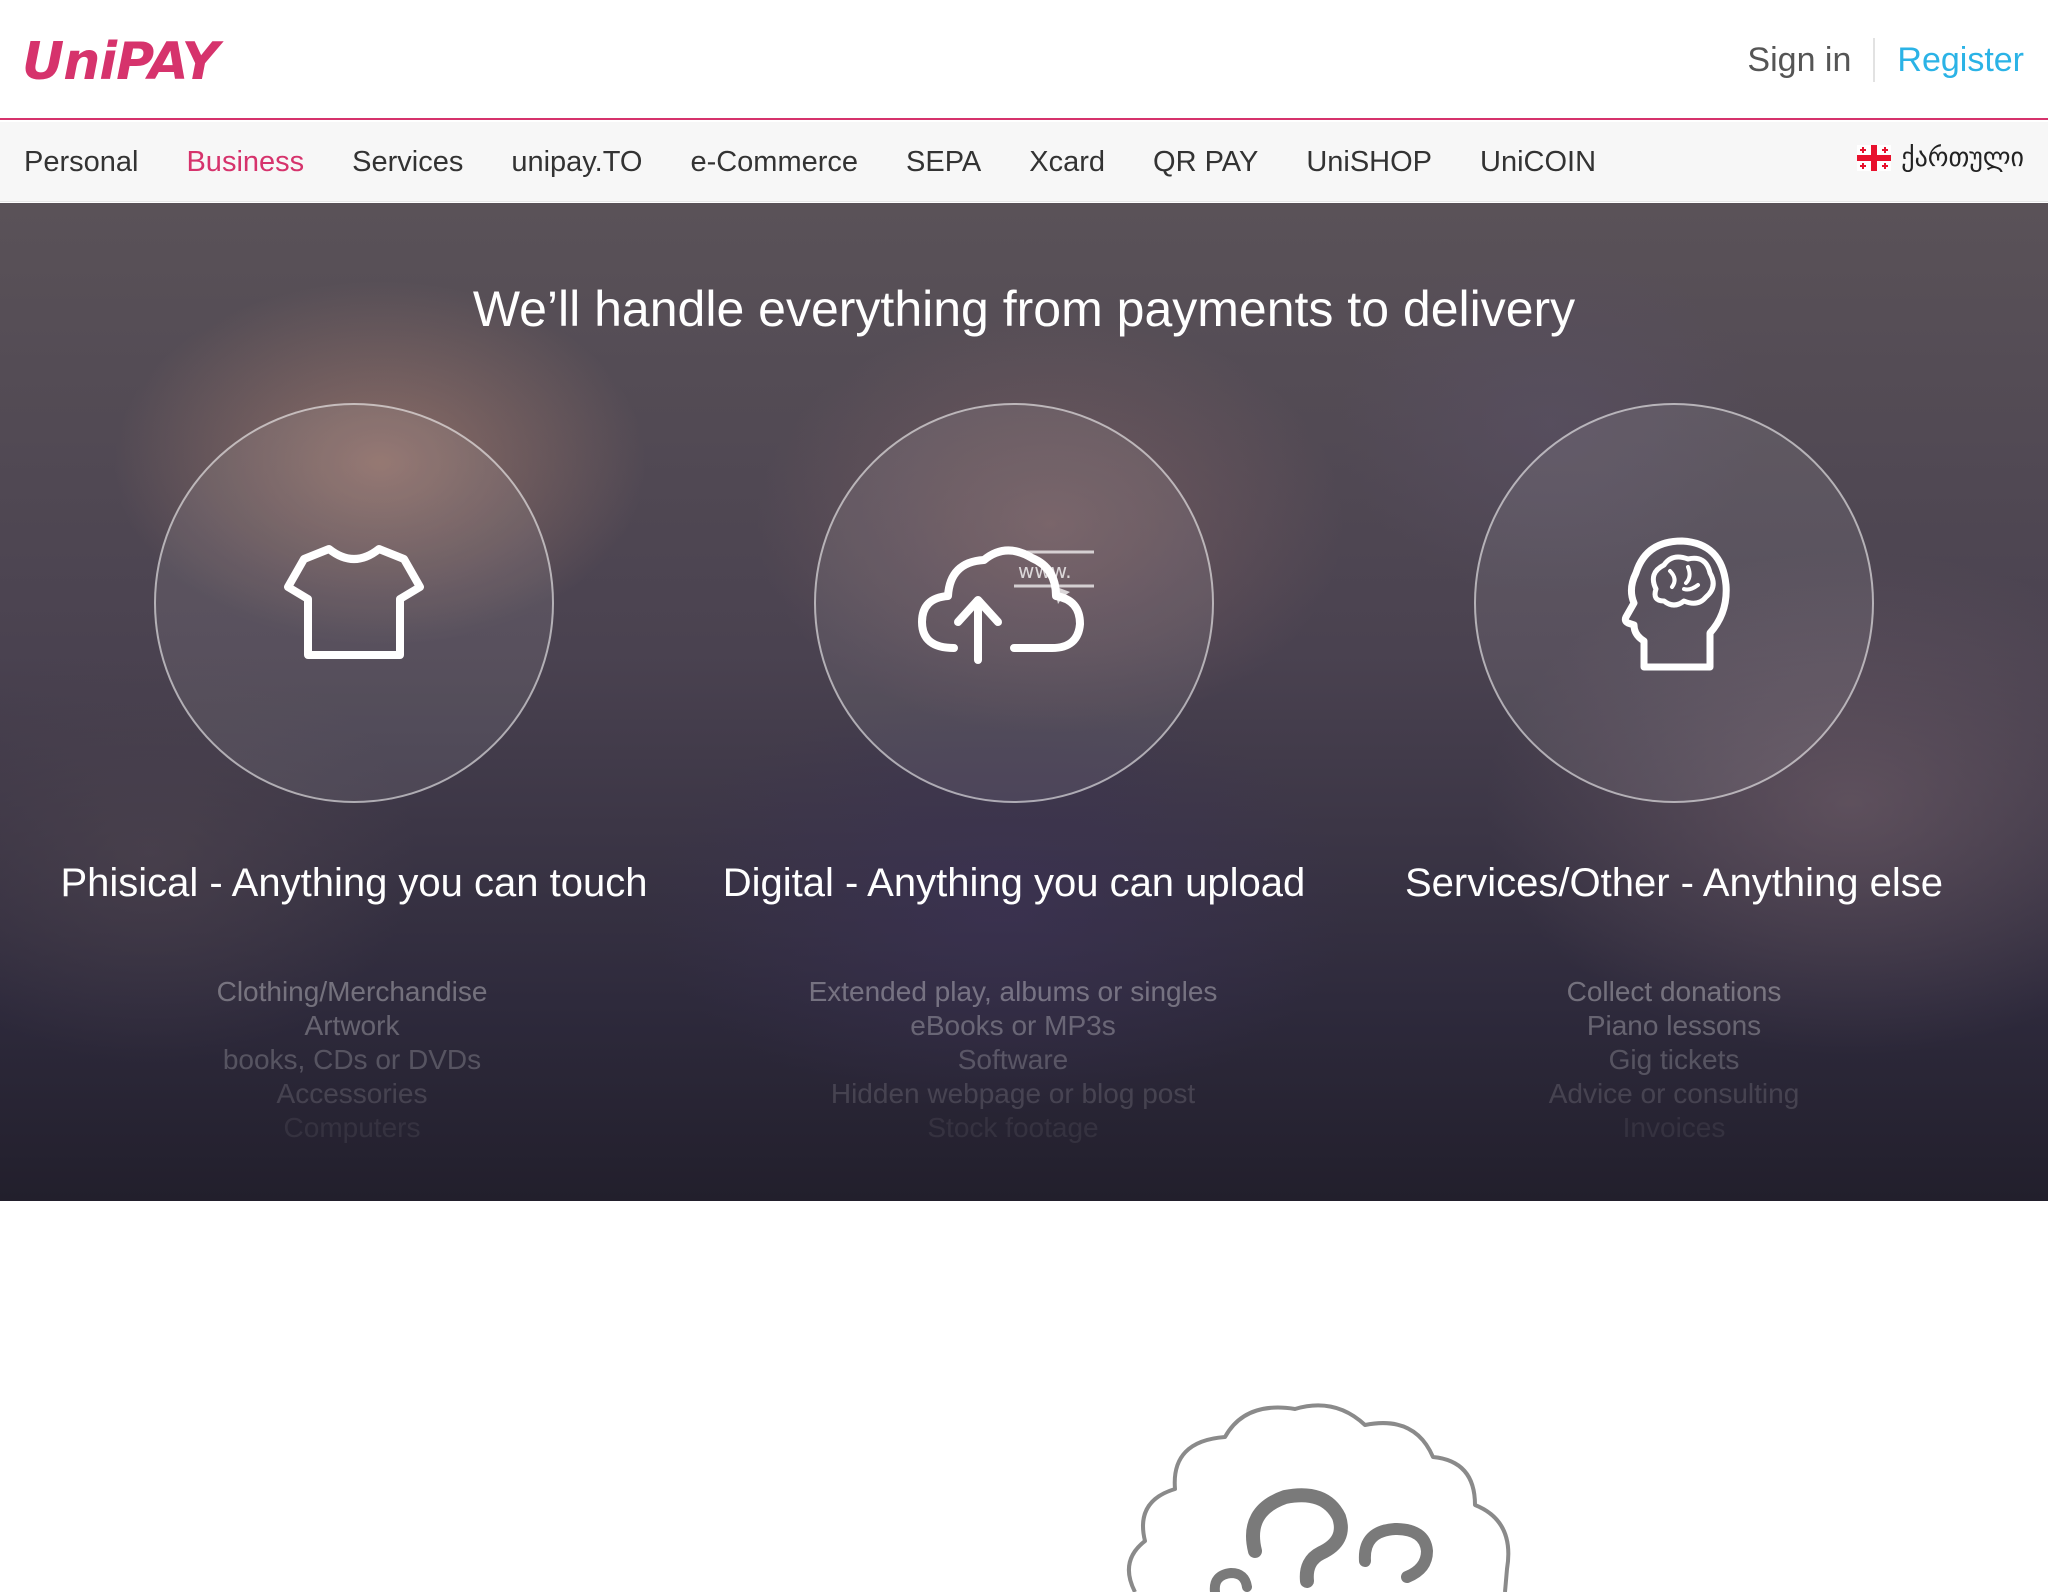 The height and width of the screenshot is (1592, 2048). What do you see at coordinates (352, 991) in the screenshot?
I see `list-item: Clothing/Merchandise` at bounding box center [352, 991].